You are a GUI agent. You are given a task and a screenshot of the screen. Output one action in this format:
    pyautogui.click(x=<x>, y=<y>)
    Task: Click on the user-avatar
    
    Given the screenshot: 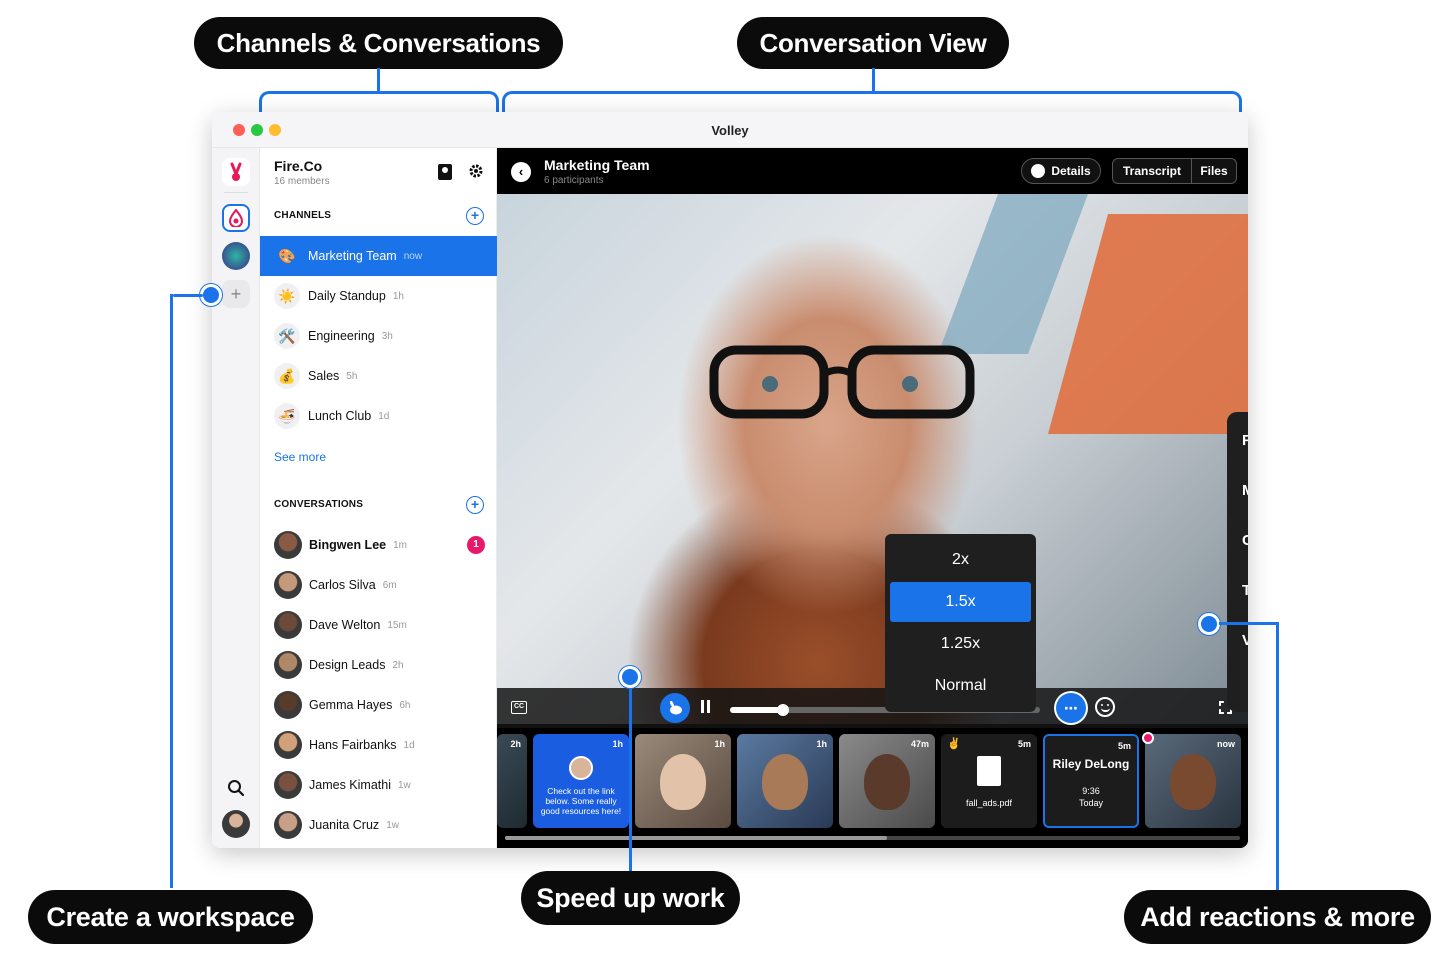 What is the action you would take?
    pyautogui.click(x=236, y=824)
    